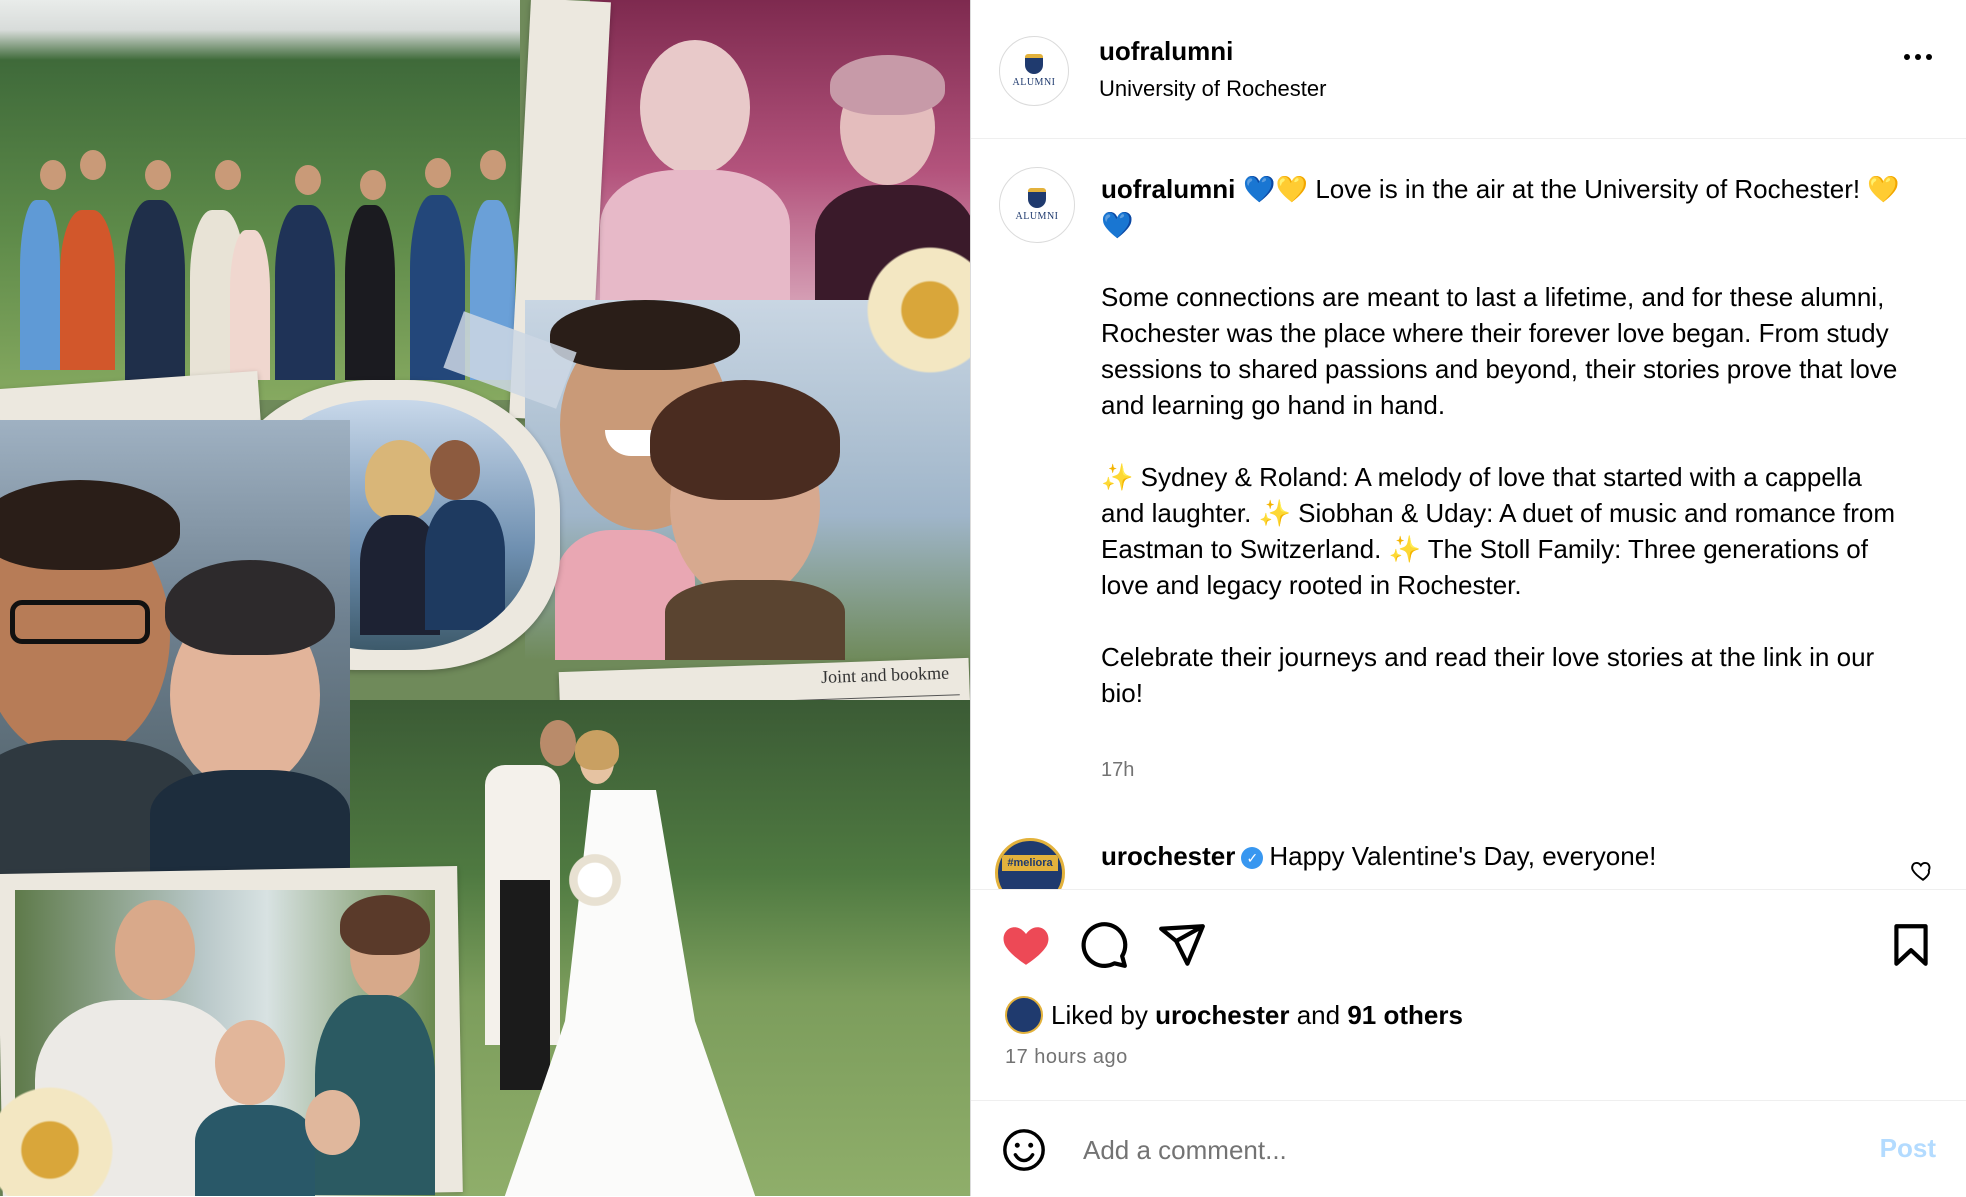 The width and height of the screenshot is (1966, 1197). Describe the element at coordinates (1026, 945) in the screenshot. I see `heart-icon` at that location.